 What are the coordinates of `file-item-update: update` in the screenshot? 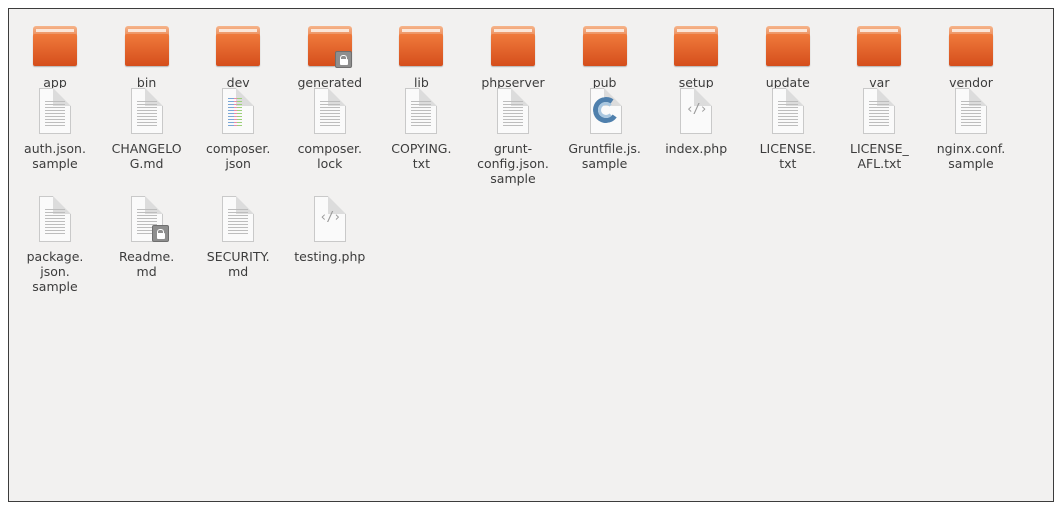 It's located at (788, 55).